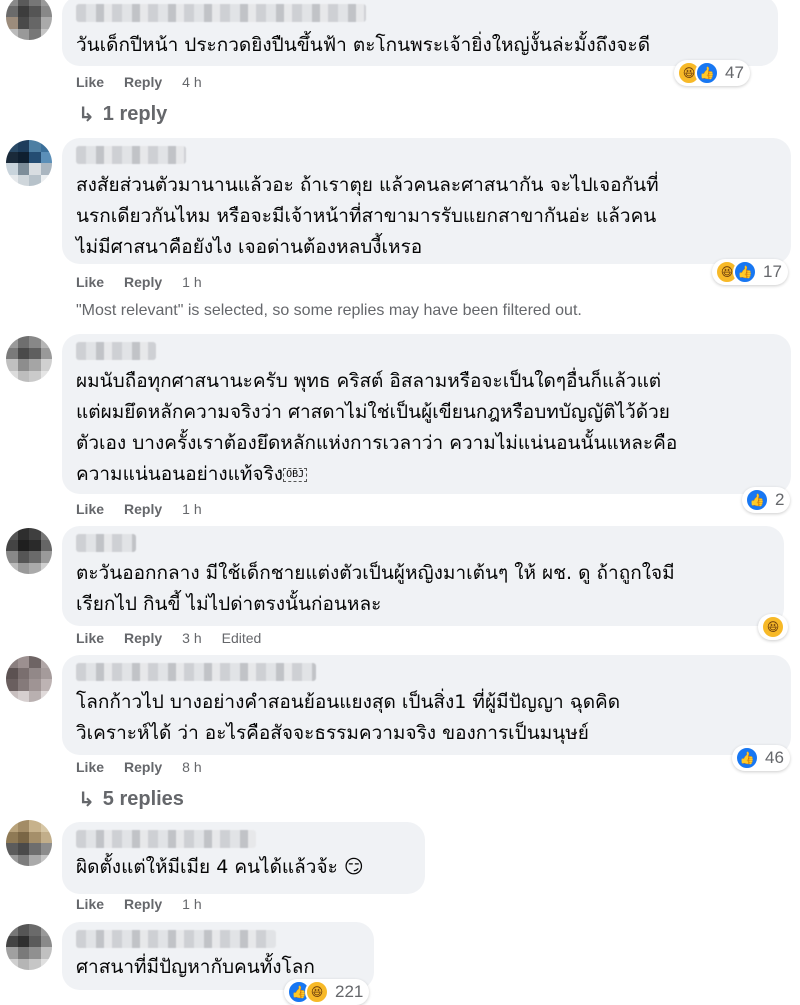 The height and width of the screenshot is (1005, 800). I want to click on comment-time: 3 h, so click(191, 638).